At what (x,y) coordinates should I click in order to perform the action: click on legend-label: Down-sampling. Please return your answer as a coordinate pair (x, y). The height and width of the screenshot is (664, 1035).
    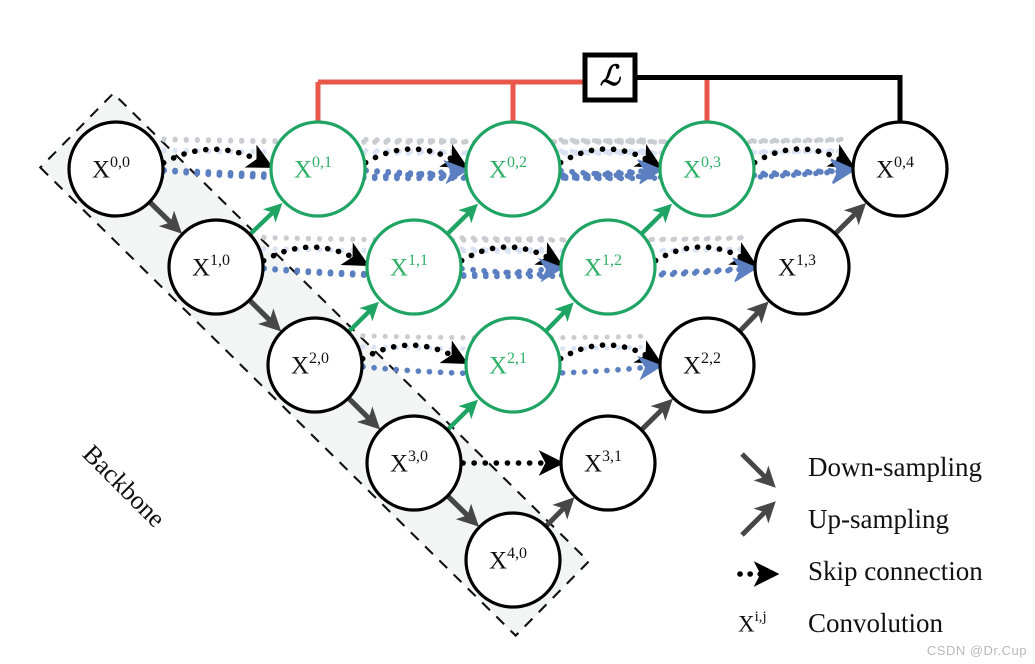
    Looking at the image, I should click on (895, 467).